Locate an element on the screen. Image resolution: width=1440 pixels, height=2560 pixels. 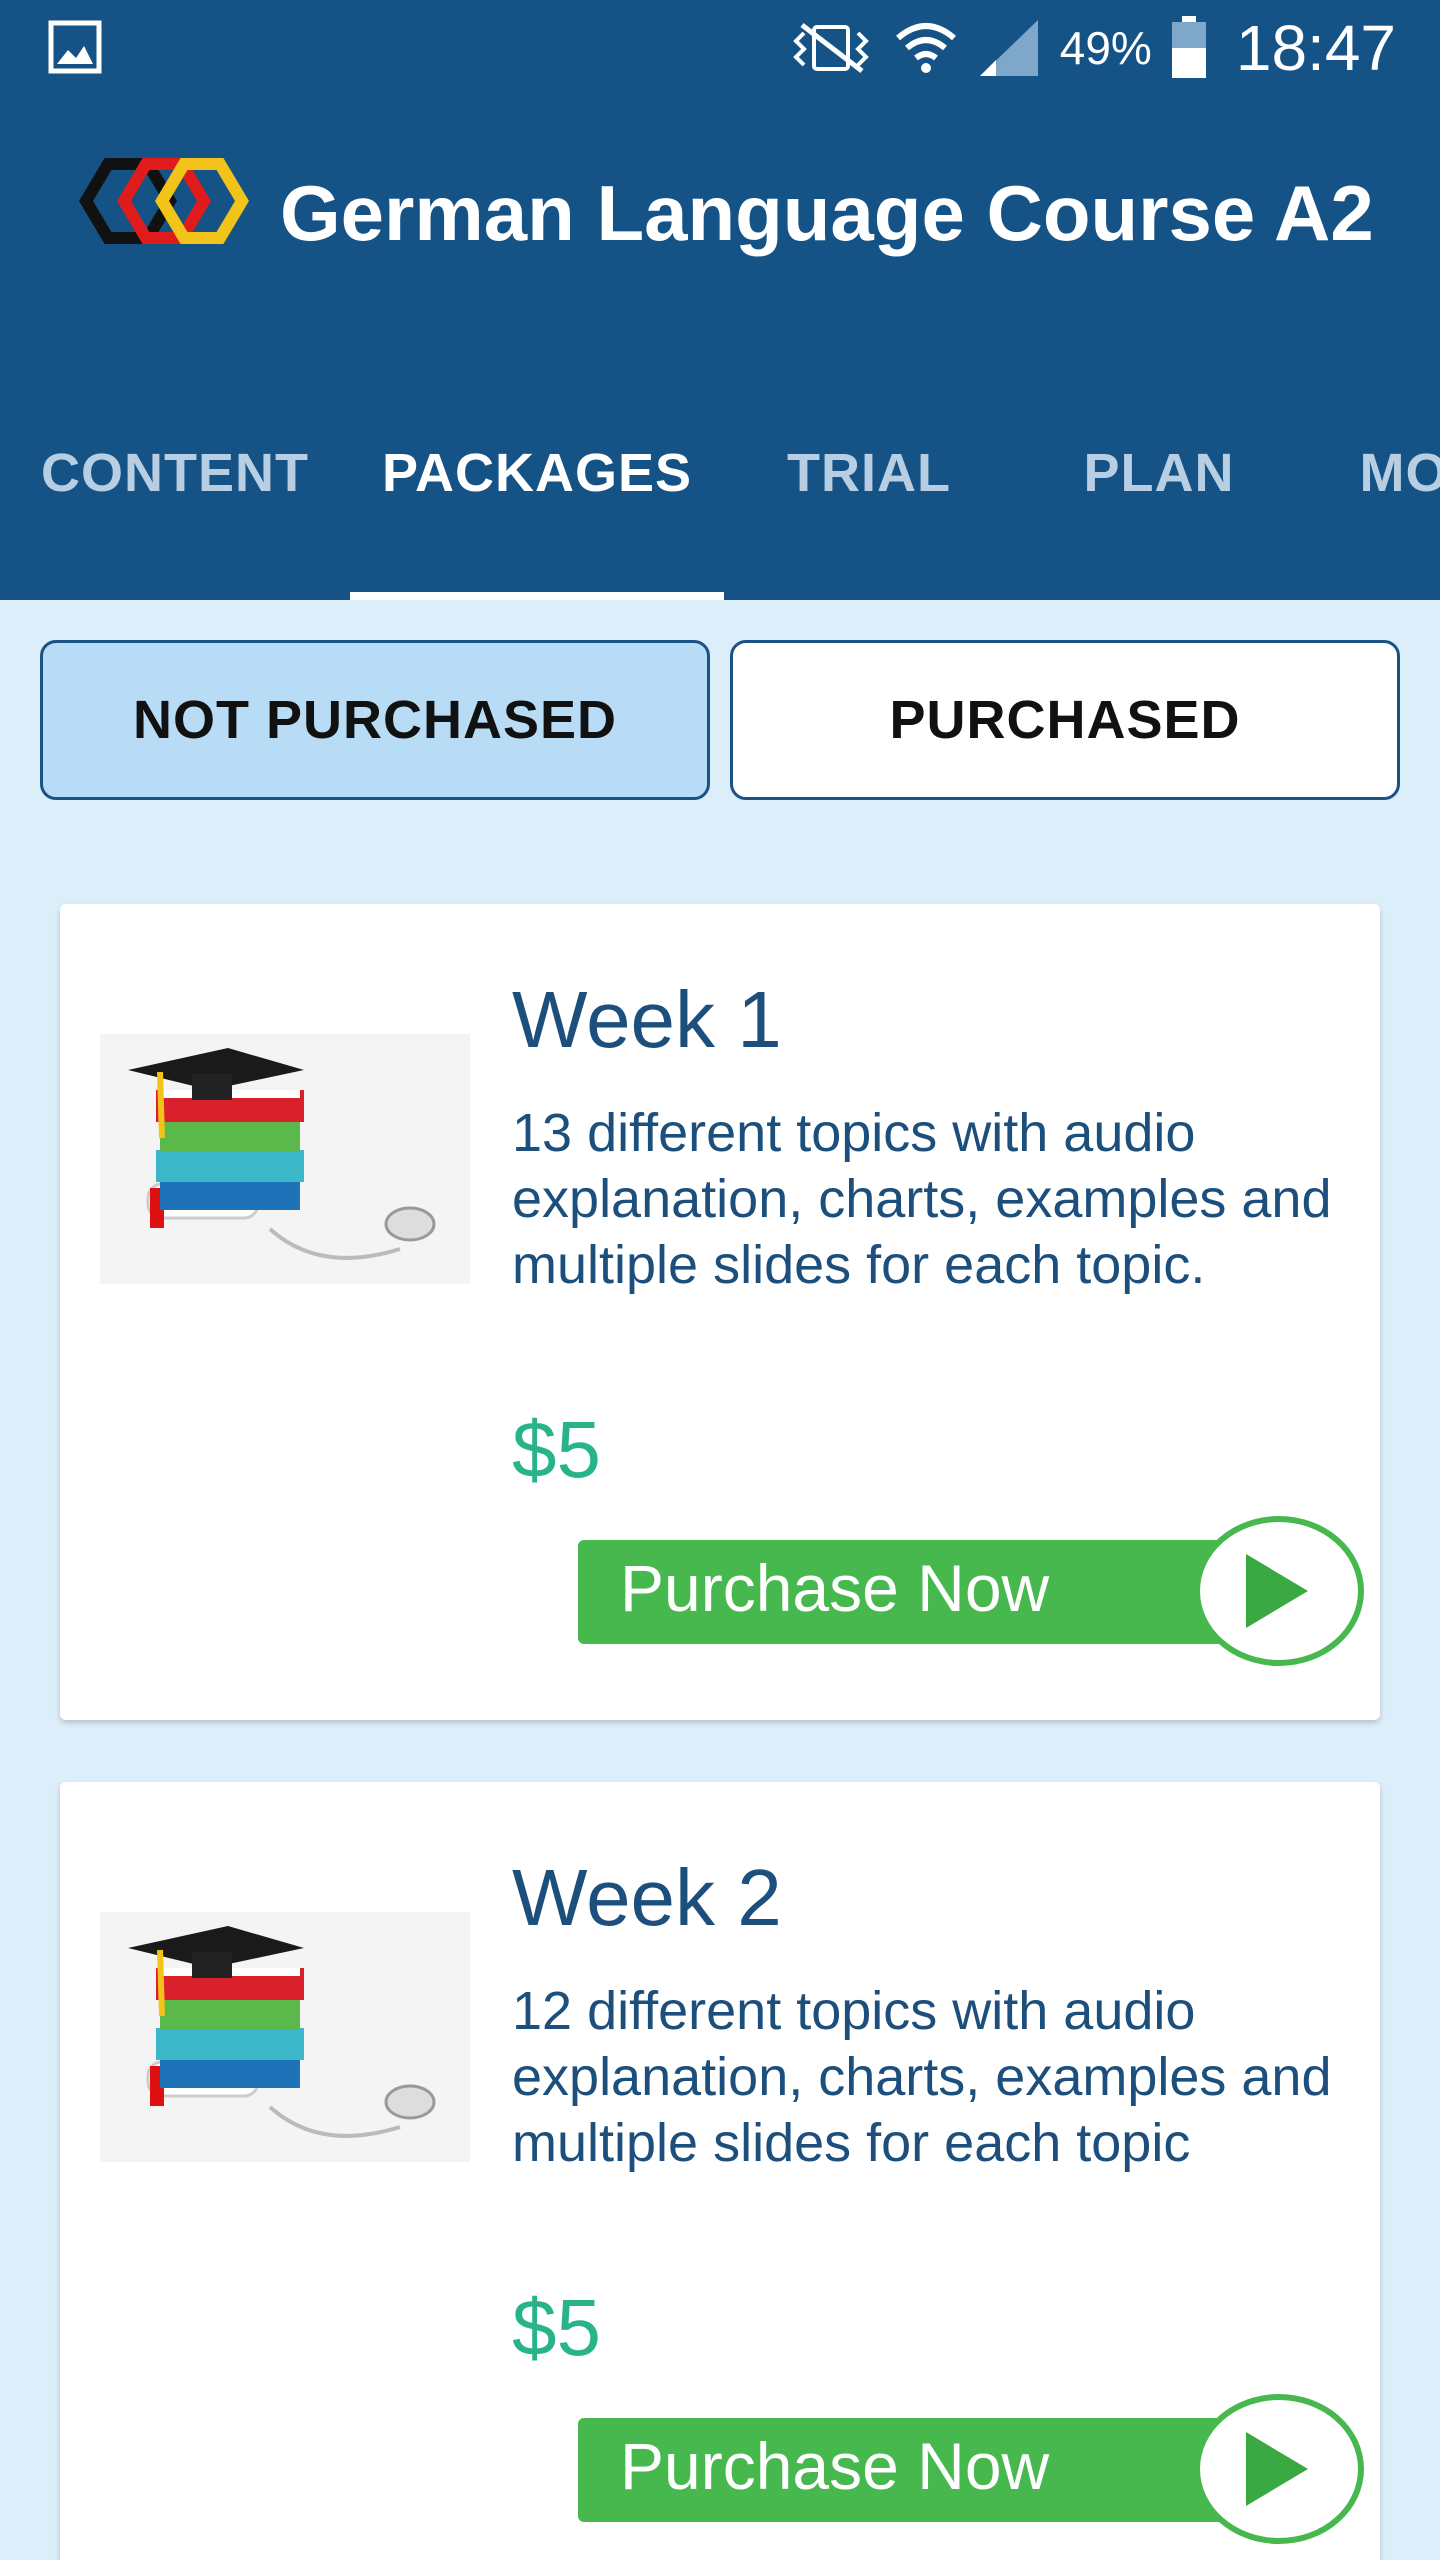
not-purchased-toggle: NOT PURCHASED is located at coordinates (375, 720).